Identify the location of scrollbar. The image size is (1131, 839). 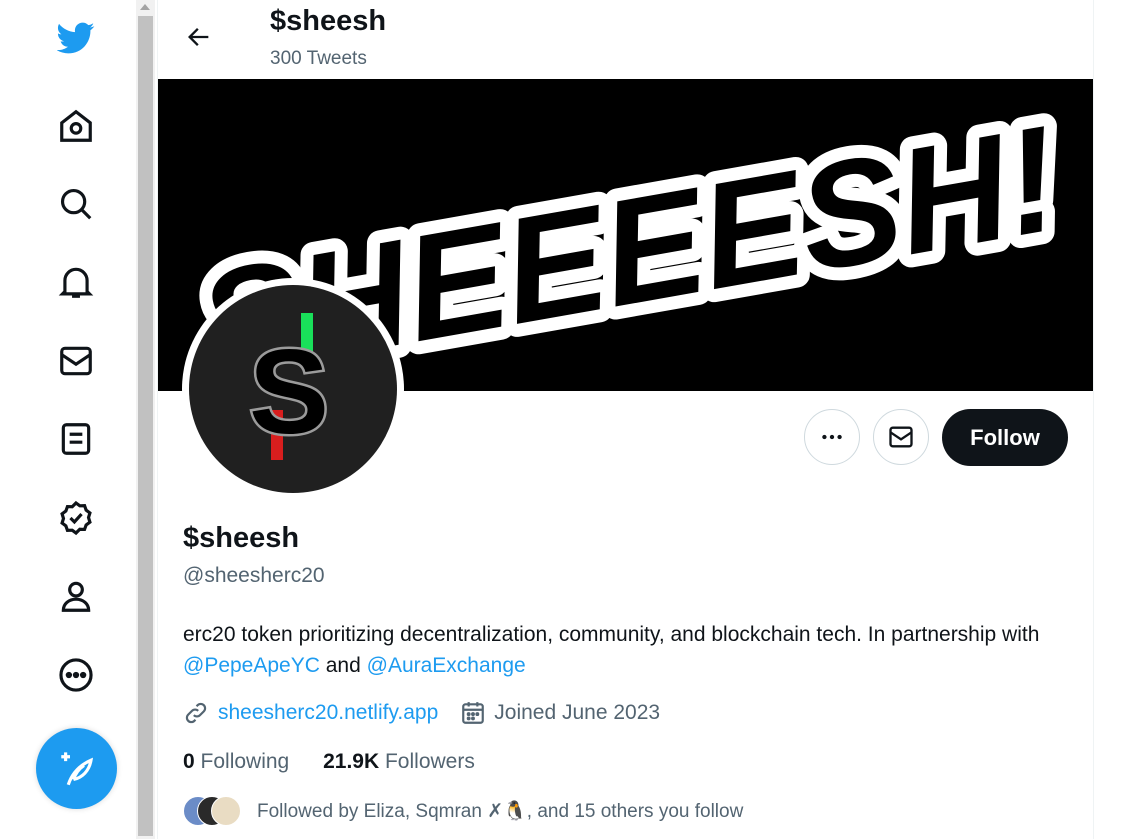
(145, 419).